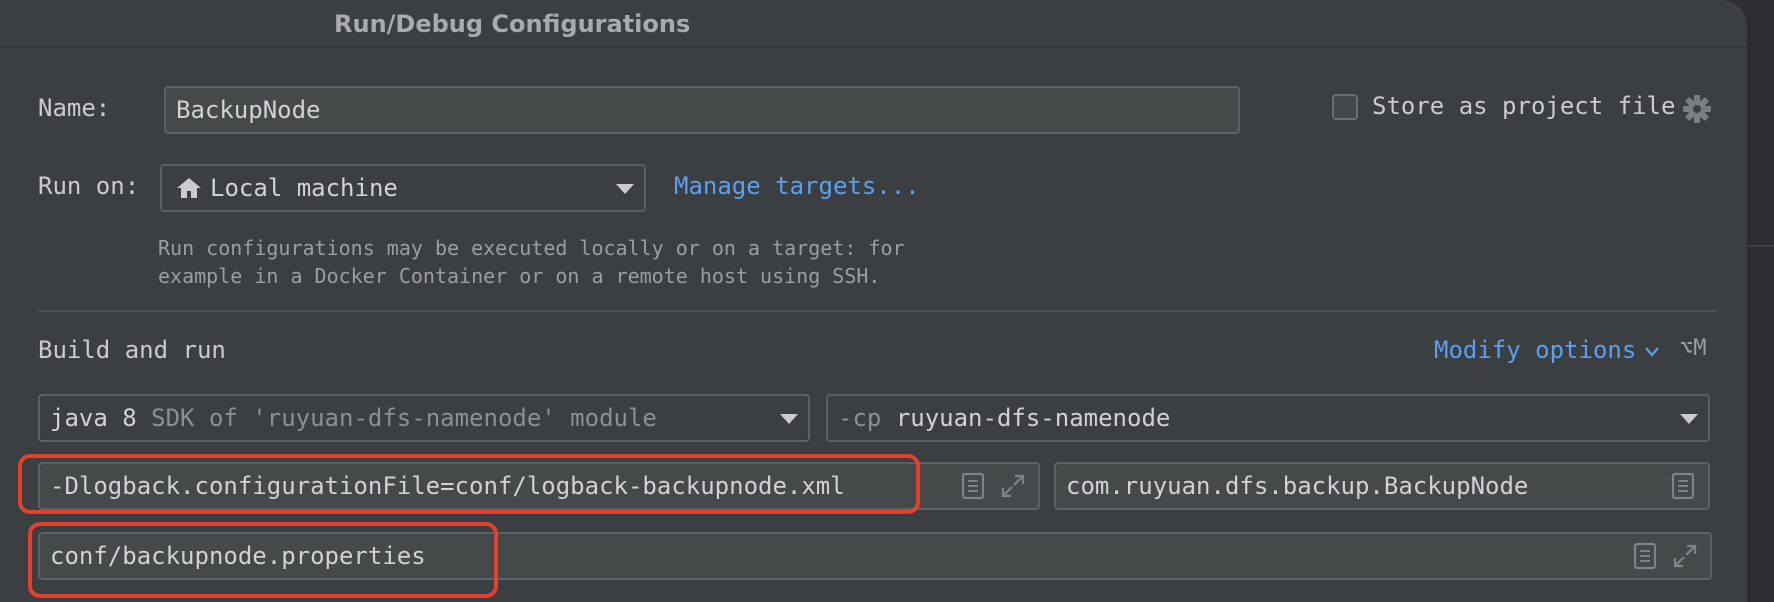  What do you see at coordinates (404, 418) in the screenshot?
I see `jdk-detail: SDK of 'ruyuan-dfs-namenode' module` at bounding box center [404, 418].